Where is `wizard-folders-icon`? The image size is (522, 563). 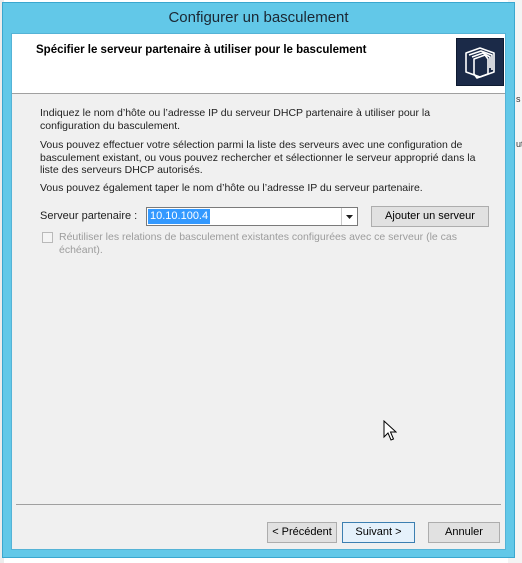
wizard-folders-icon is located at coordinates (480, 62).